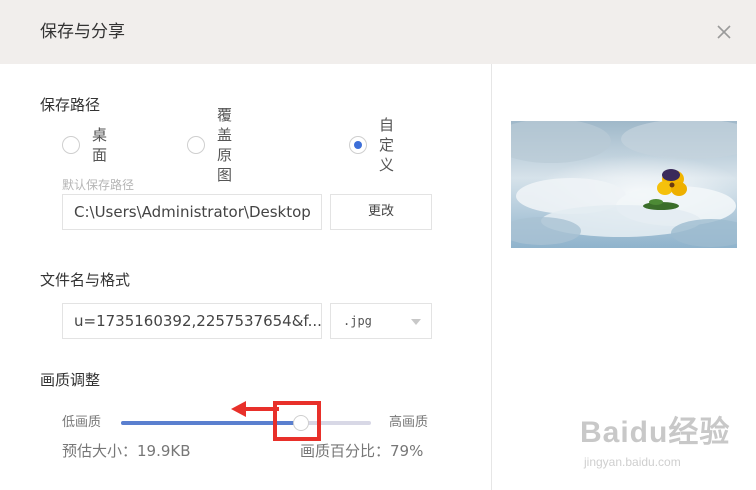  Describe the element at coordinates (416, 322) in the screenshot. I see `chevron-down-icon` at that location.